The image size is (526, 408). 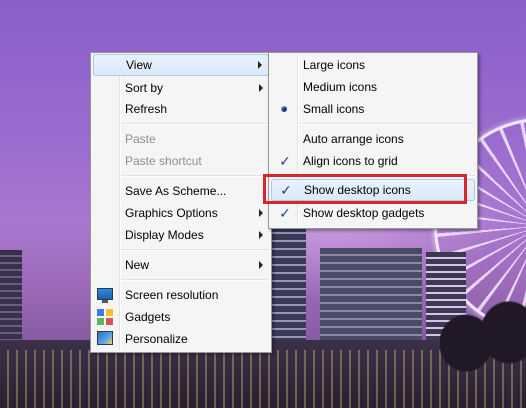 What do you see at coordinates (144, 88) in the screenshot?
I see `menu-item-label: Sort by` at bounding box center [144, 88].